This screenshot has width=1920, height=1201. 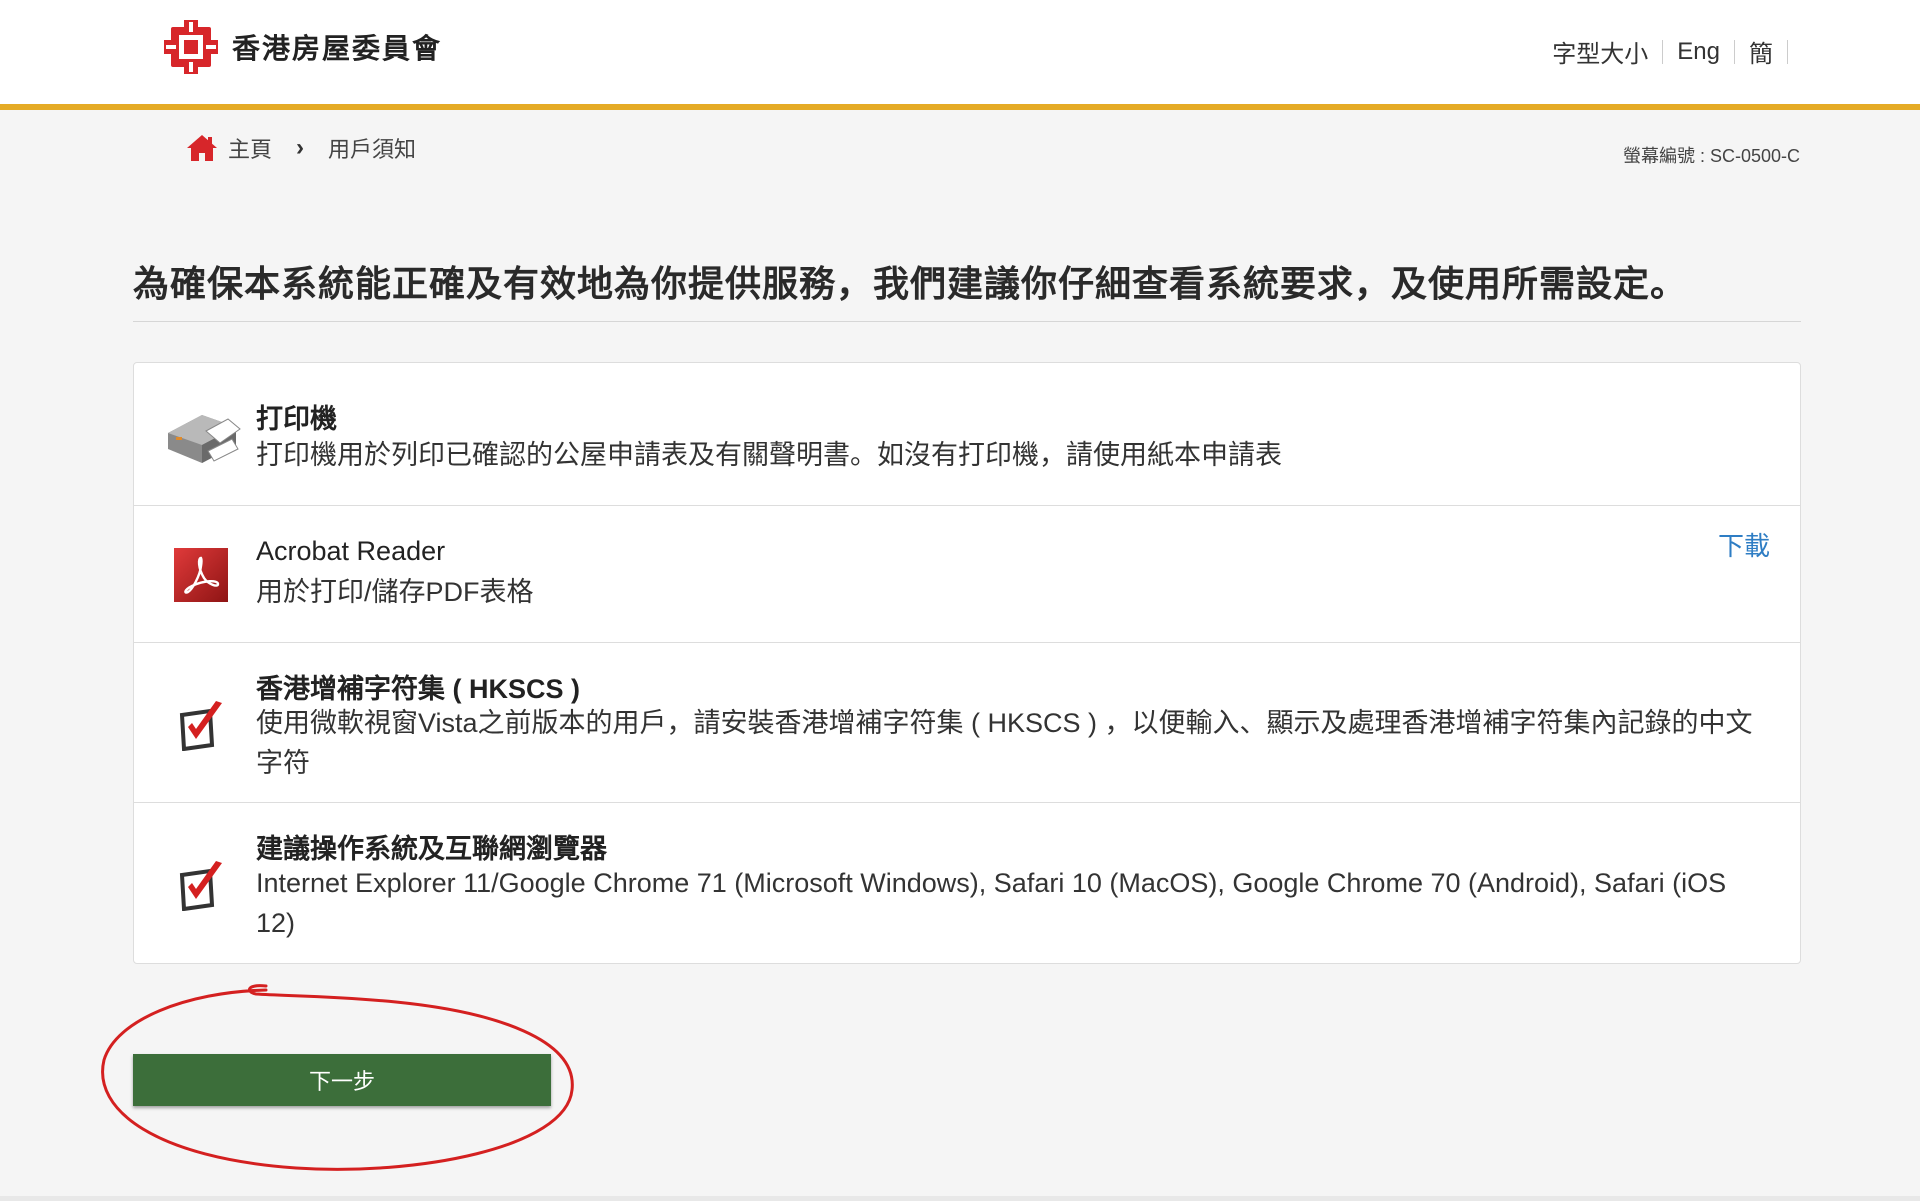 I want to click on chevron-right-icon: ›, so click(x=300, y=147).